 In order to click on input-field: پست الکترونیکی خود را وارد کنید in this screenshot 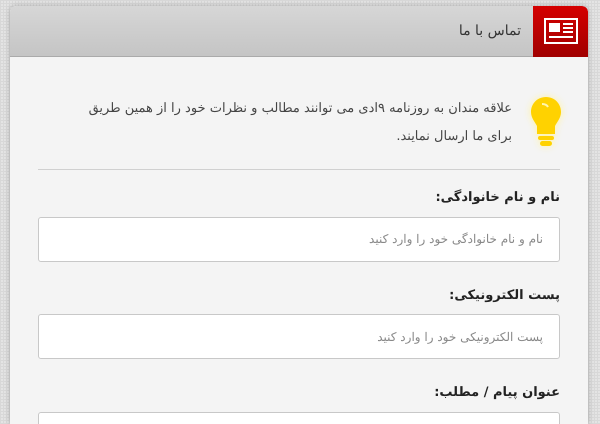, I will do `click(299, 336)`.